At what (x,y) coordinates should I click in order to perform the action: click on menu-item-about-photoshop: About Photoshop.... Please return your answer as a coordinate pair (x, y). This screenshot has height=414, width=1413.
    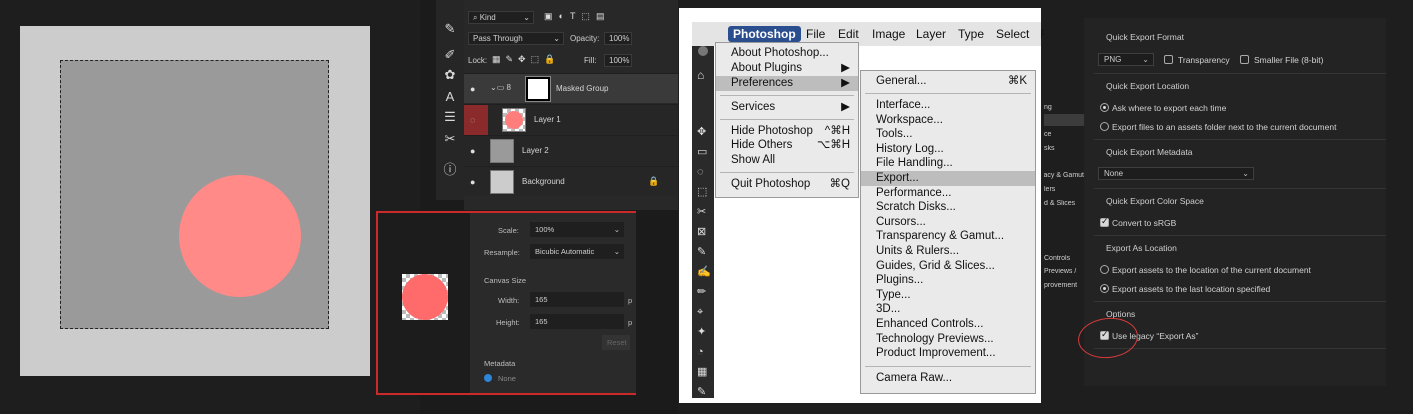
    Looking at the image, I should click on (787, 53).